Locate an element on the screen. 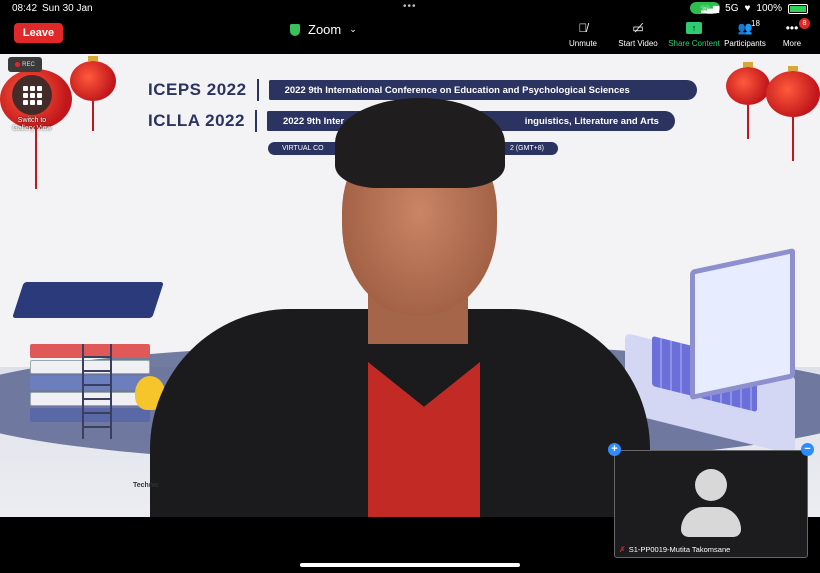 The height and width of the screenshot is (573, 820). leave-button: Leave is located at coordinates (38, 33).